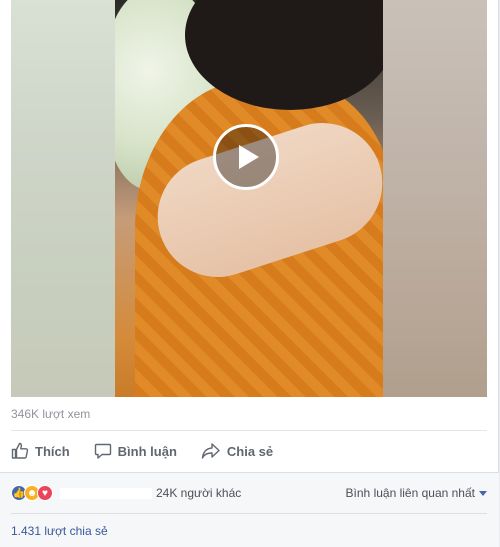 The height and width of the screenshot is (547, 500). Describe the element at coordinates (106, 493) in the screenshot. I see `redacted-name` at that location.